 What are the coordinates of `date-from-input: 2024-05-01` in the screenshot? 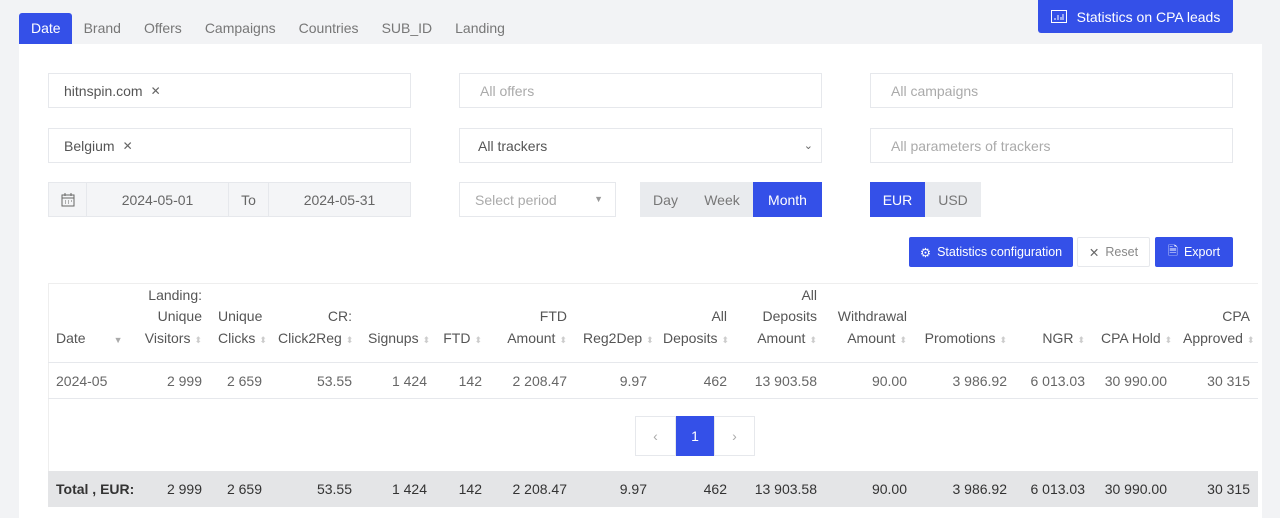 It's located at (158, 199).